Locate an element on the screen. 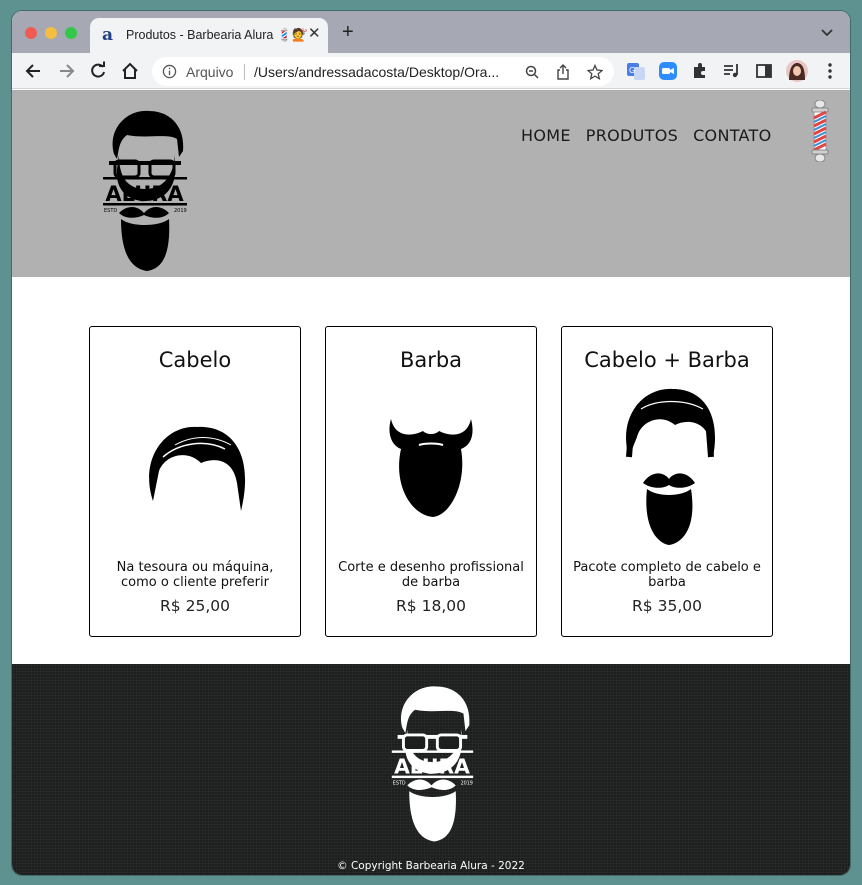 The height and width of the screenshot is (885, 862). product-price: R$ 35,00 is located at coordinates (667, 606).